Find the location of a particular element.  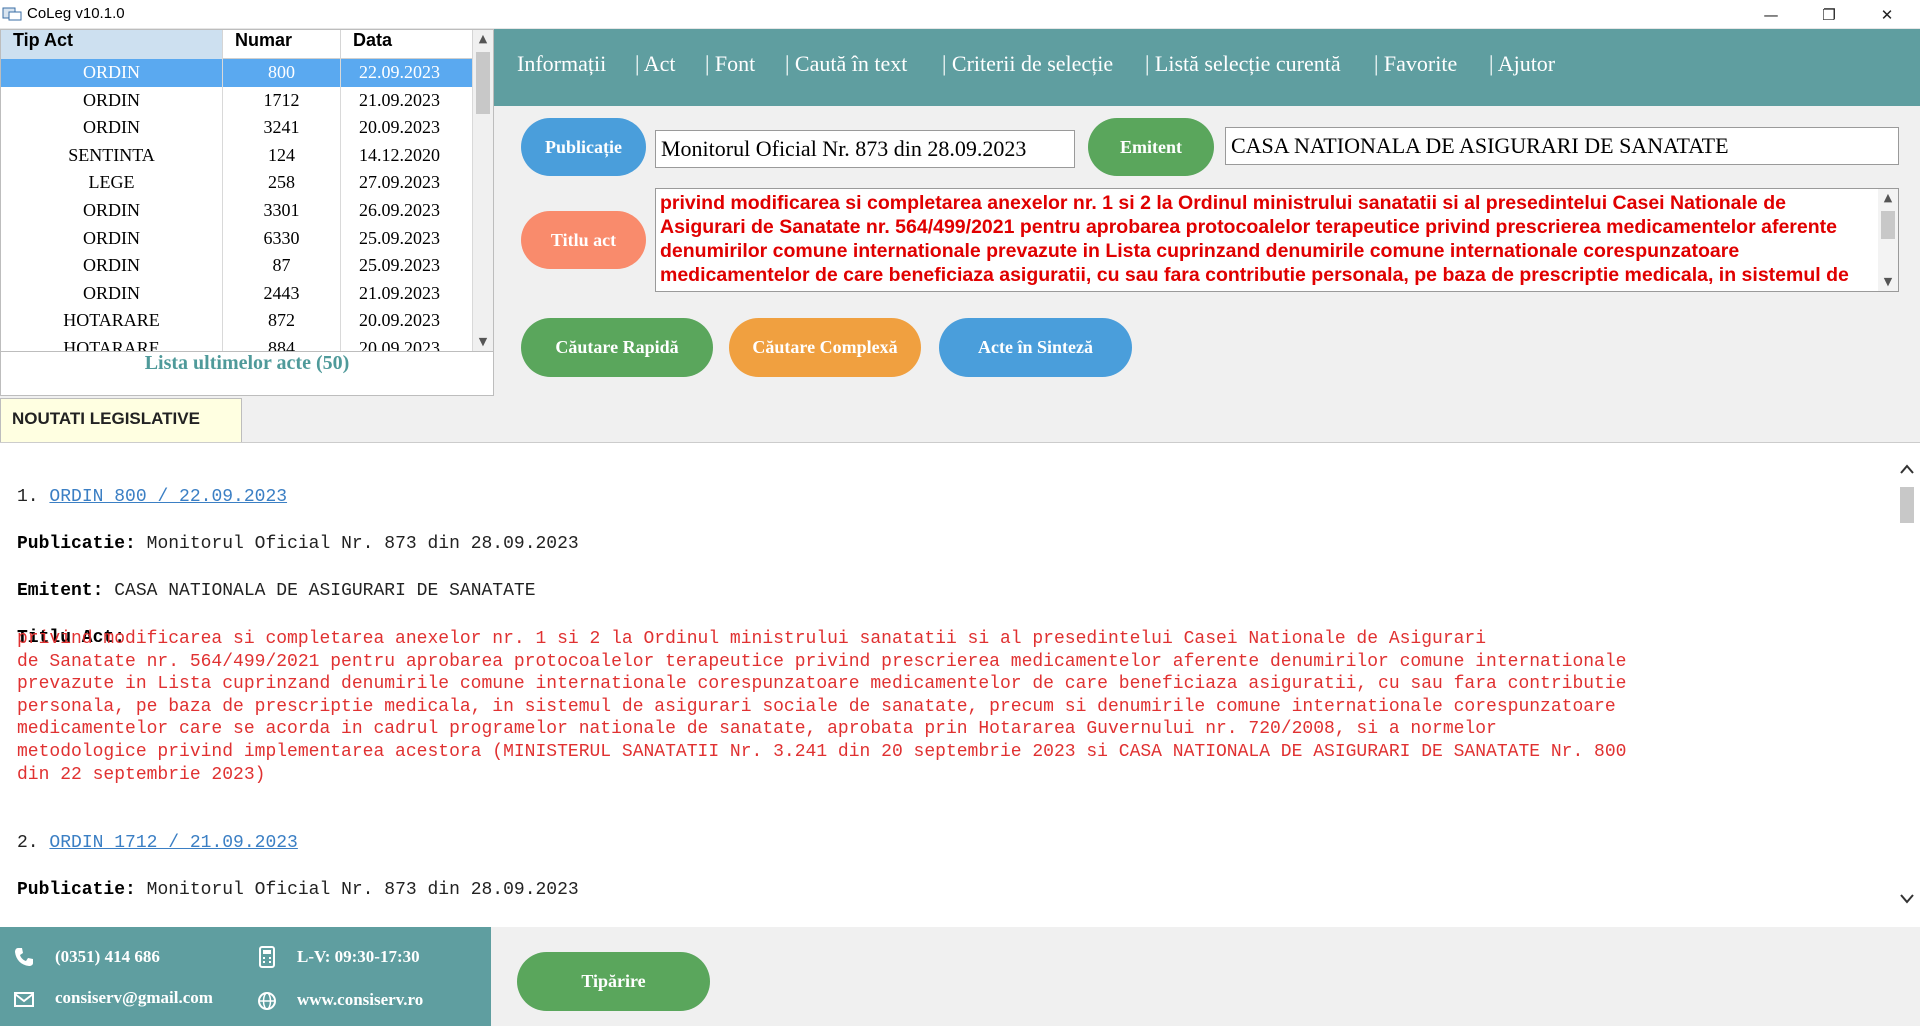

cautare-complexa-button: Căutare Complexă is located at coordinates (825, 347).